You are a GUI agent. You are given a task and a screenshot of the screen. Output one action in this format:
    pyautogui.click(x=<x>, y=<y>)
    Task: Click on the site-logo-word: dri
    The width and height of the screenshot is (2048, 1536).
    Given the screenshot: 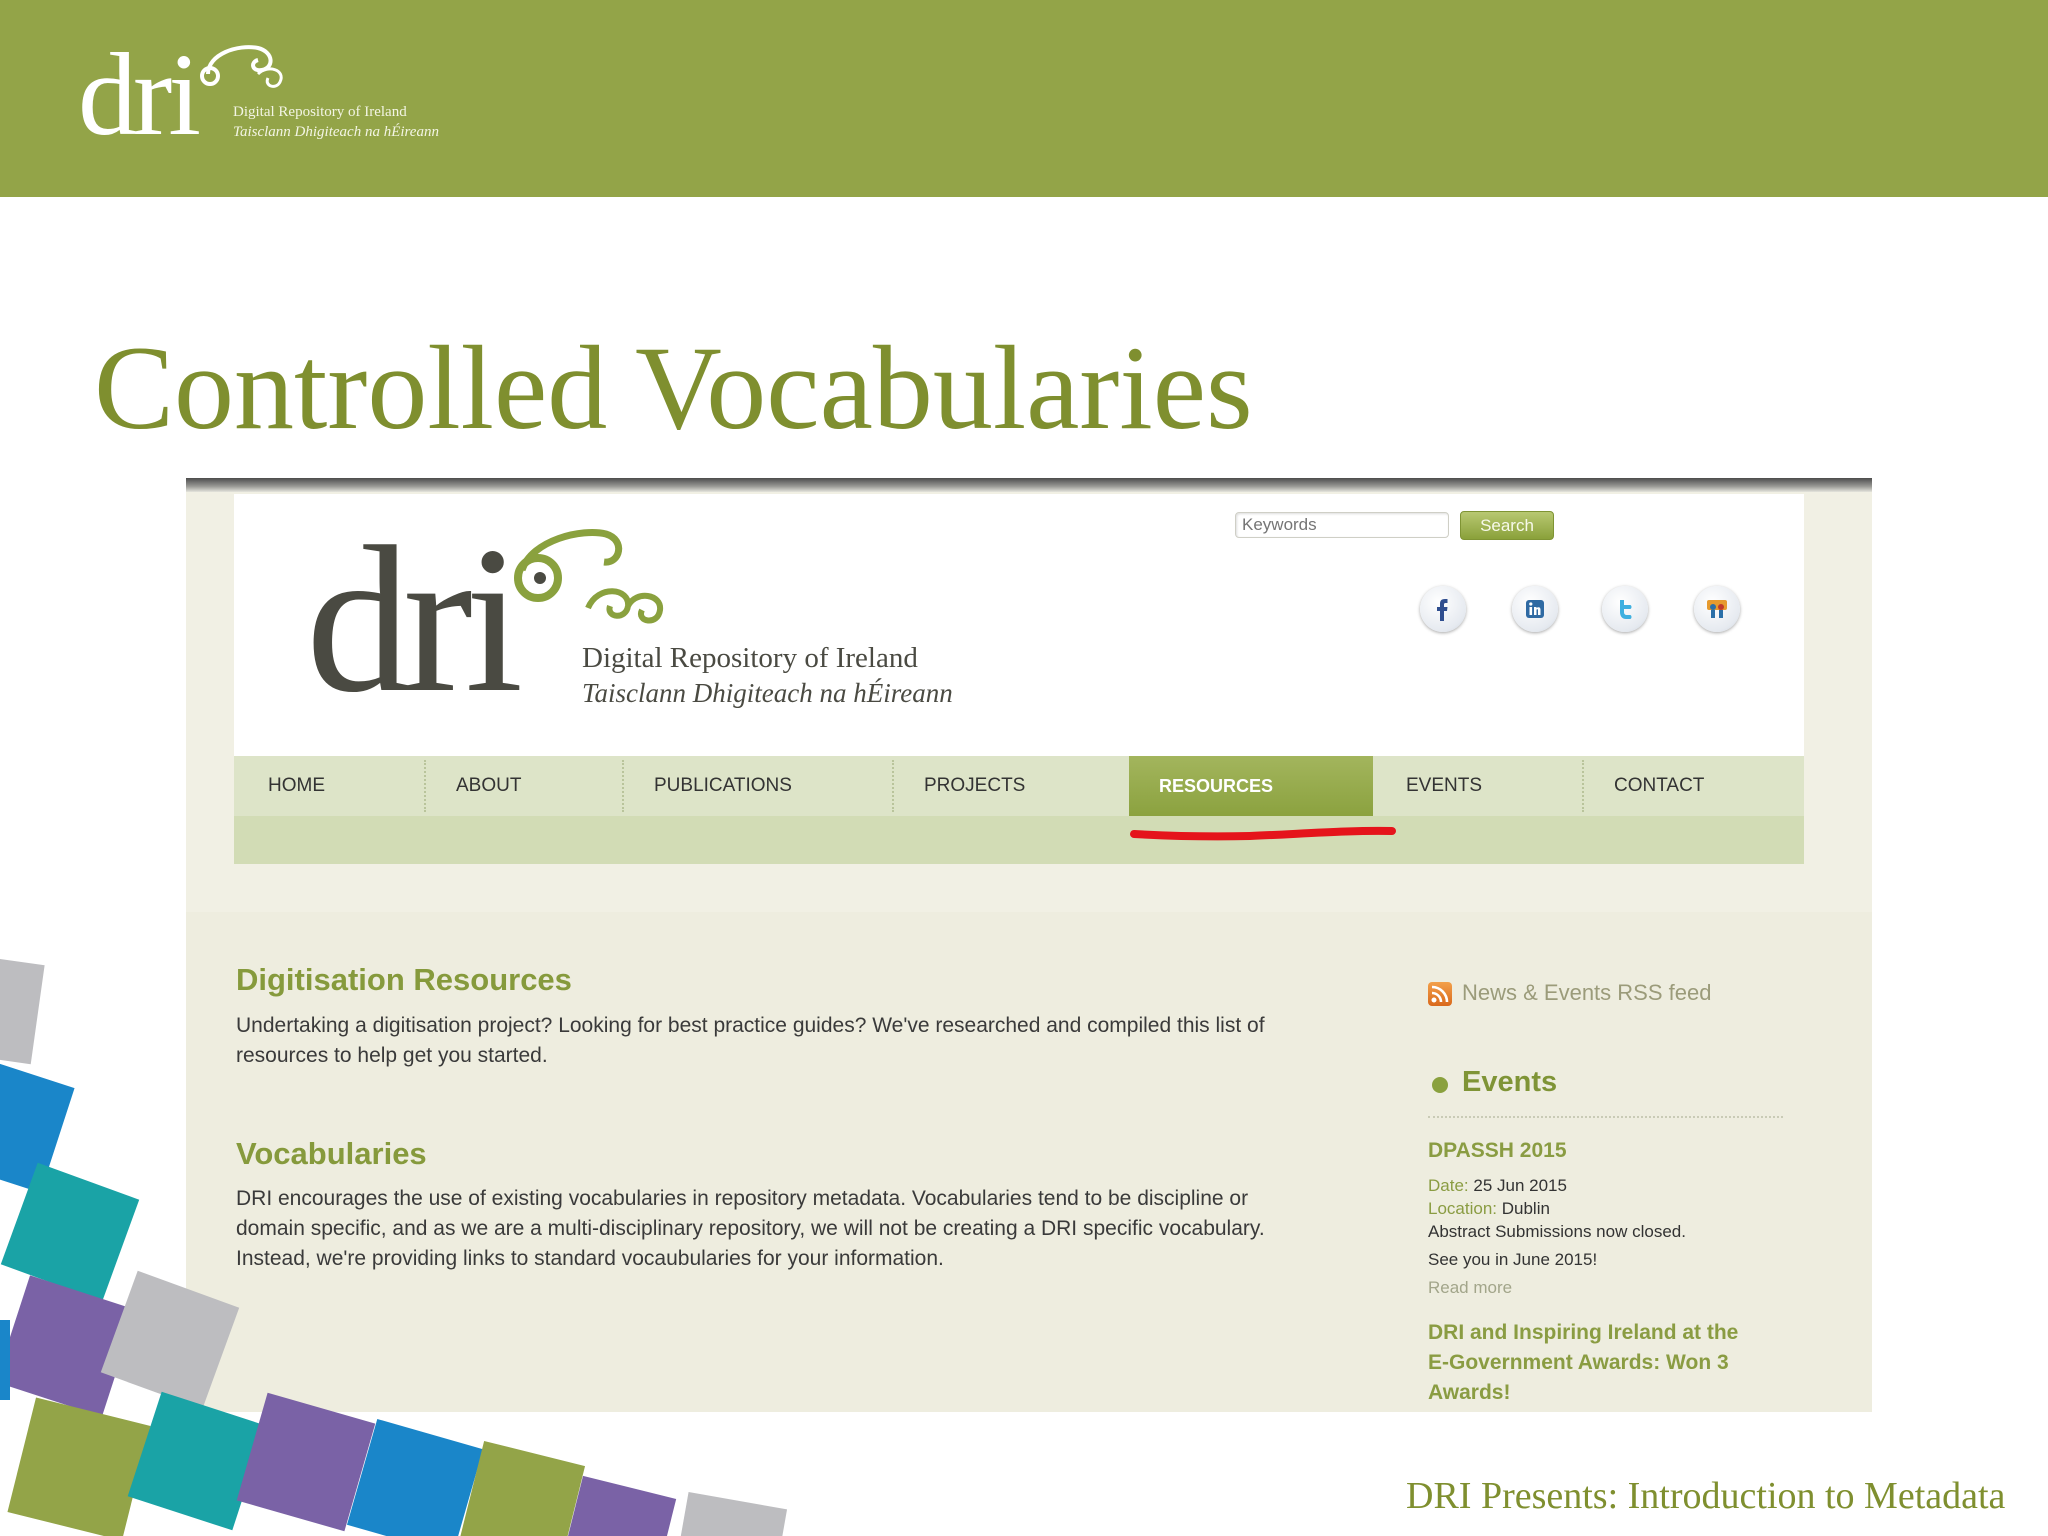 What is the action you would take?
    pyautogui.click(x=414, y=620)
    